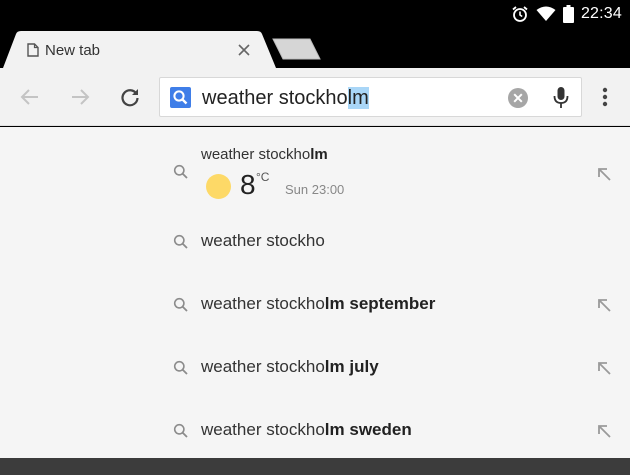 The image size is (630, 475). What do you see at coordinates (518, 98) in the screenshot?
I see `clear-input-icon` at bounding box center [518, 98].